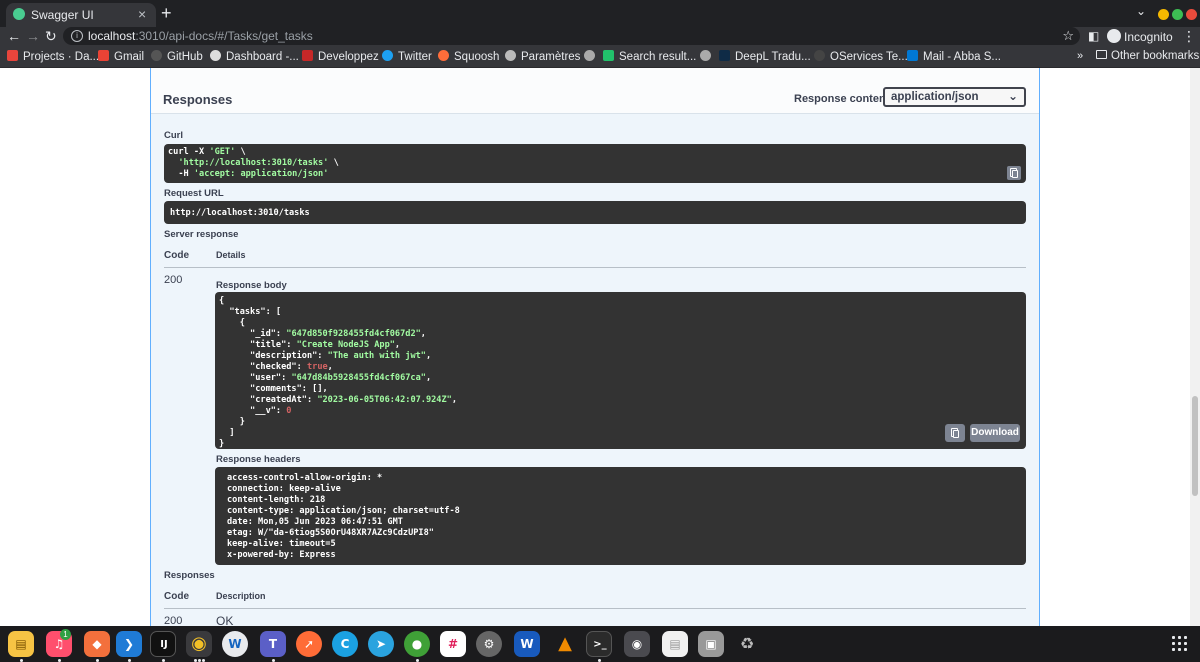 Image resolution: width=1200 pixels, height=662 pixels. Describe the element at coordinates (177, 56) in the screenshot. I see `bookmark-github: GitHub` at that location.